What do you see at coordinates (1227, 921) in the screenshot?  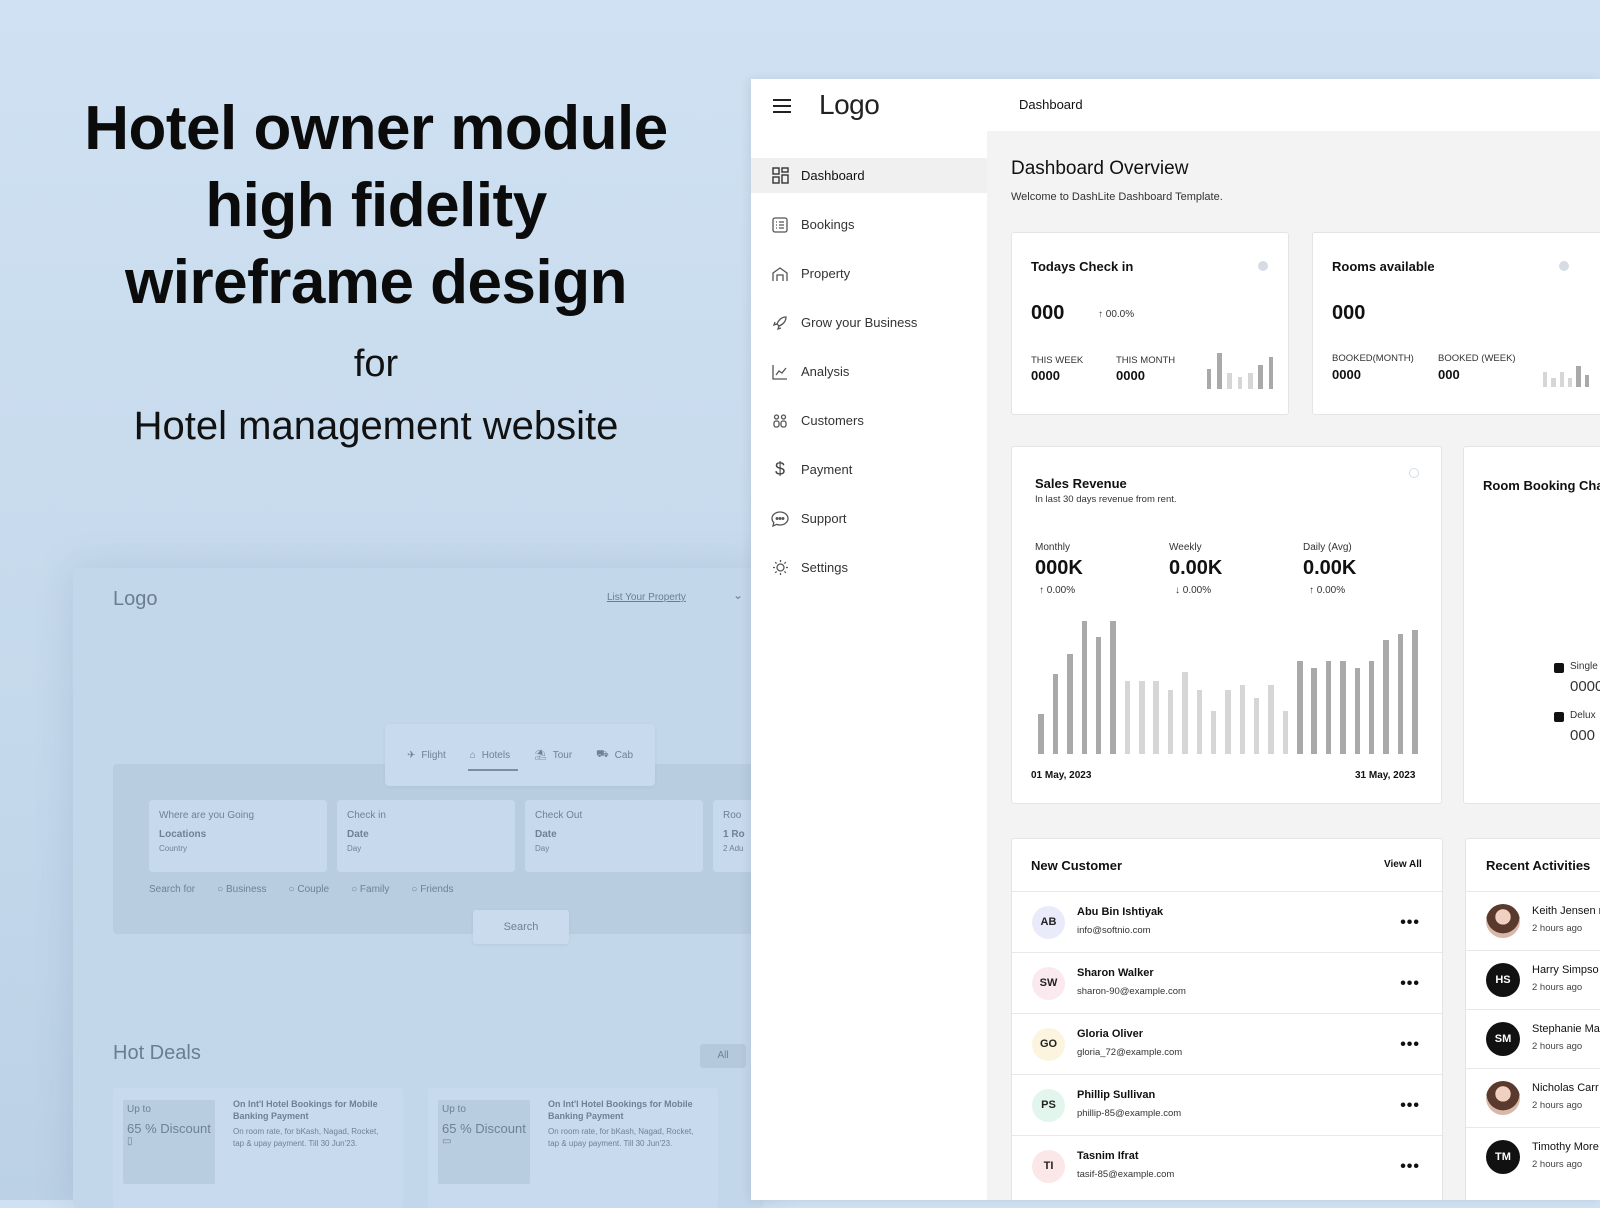 I see `table-row: AB Abu Bin Ishtiyak info@softnio.com •••` at bounding box center [1227, 921].